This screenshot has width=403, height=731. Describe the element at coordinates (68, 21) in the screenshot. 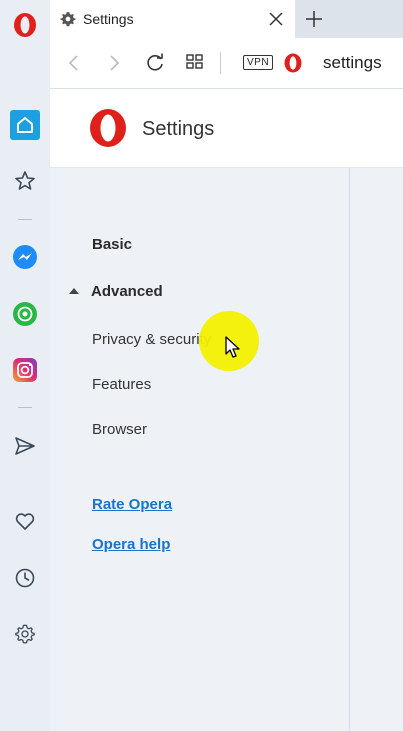

I see `gear-icon` at that location.